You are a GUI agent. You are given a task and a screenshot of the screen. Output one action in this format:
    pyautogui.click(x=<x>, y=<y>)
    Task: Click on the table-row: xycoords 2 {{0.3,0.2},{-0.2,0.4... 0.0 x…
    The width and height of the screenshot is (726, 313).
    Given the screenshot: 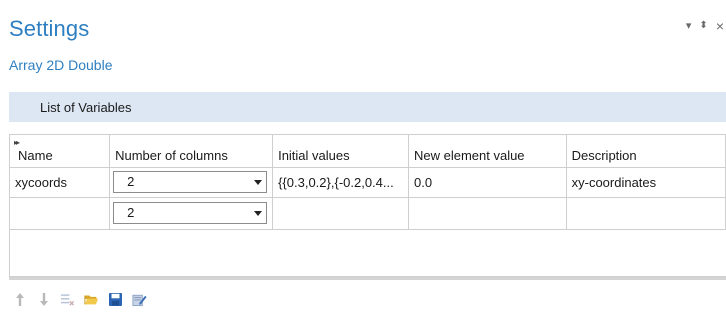 What is the action you would take?
    pyautogui.click(x=368, y=182)
    